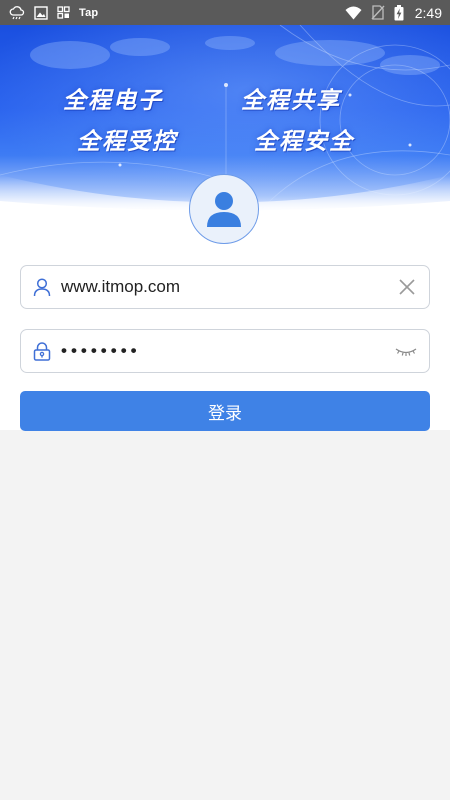  I want to click on clear-icon, so click(407, 287).